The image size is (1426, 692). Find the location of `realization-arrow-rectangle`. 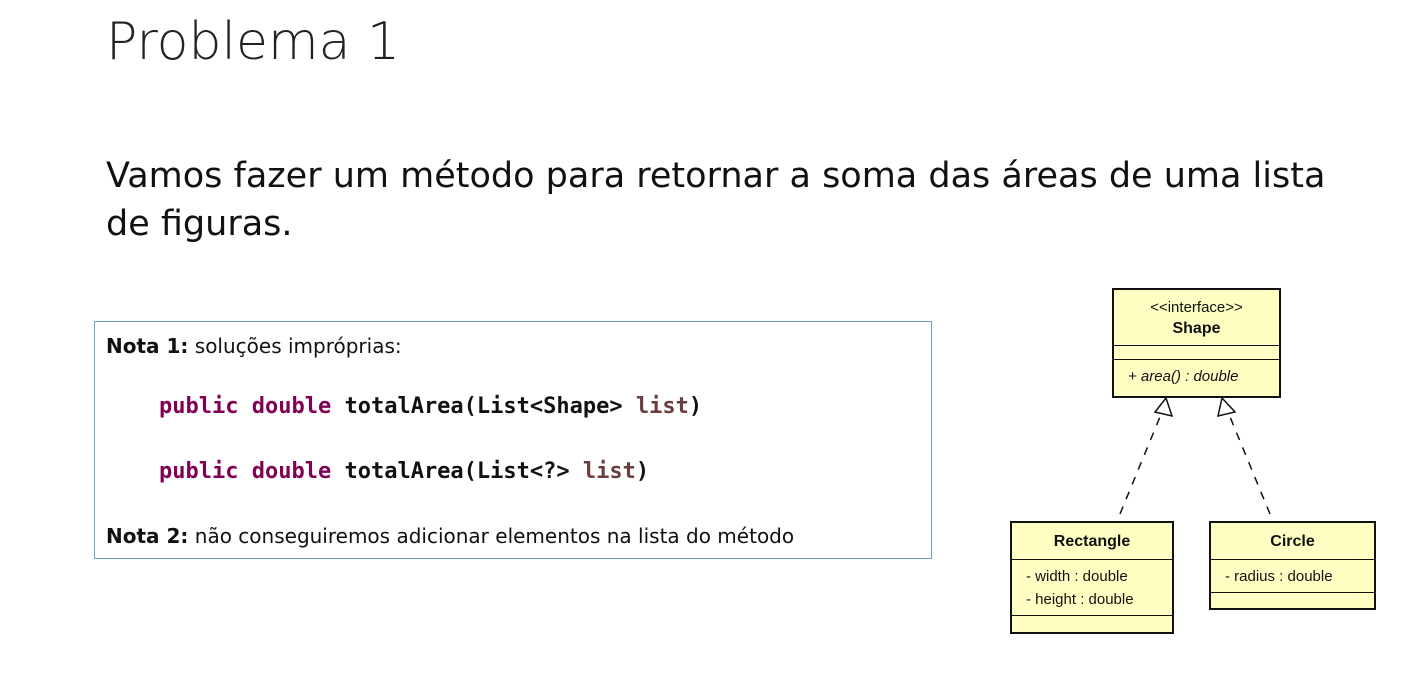

realization-arrow-rectangle is located at coordinates (1163, 407).